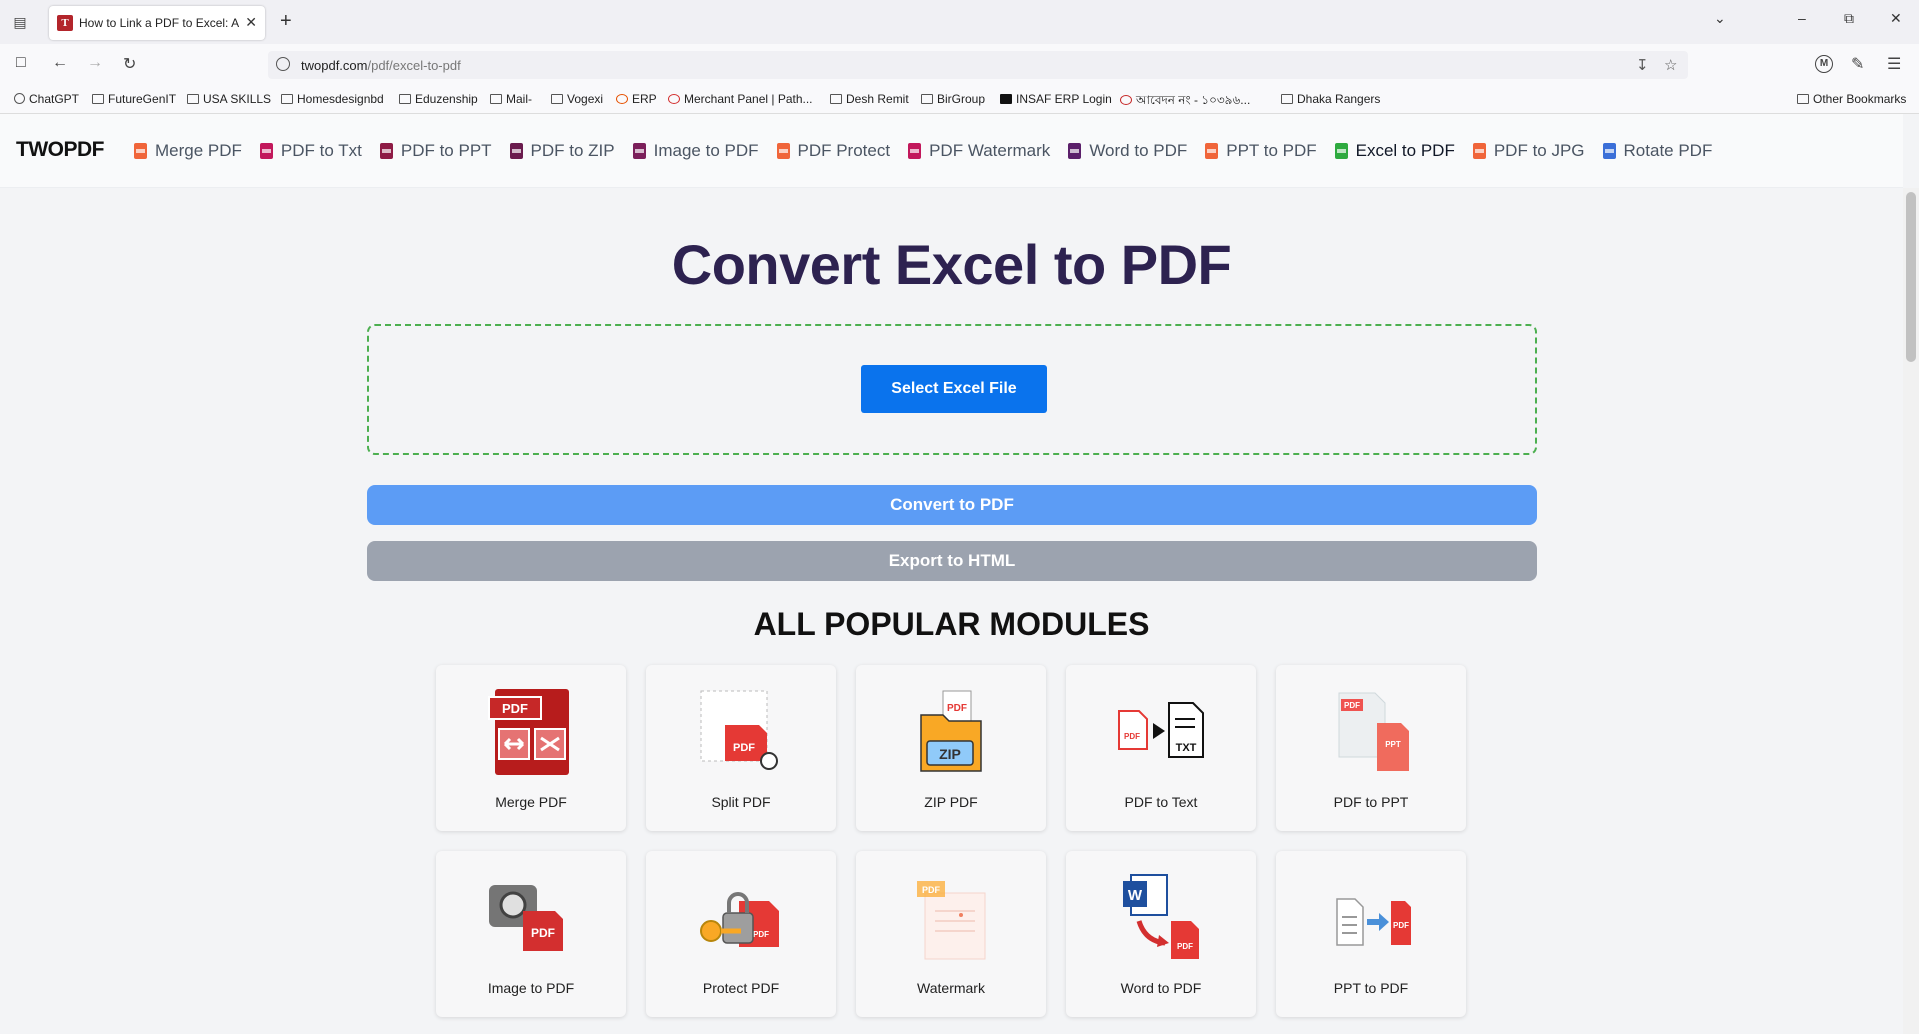  What do you see at coordinates (528, 732) in the screenshot?
I see `merge-pdf-icon: PDF` at bounding box center [528, 732].